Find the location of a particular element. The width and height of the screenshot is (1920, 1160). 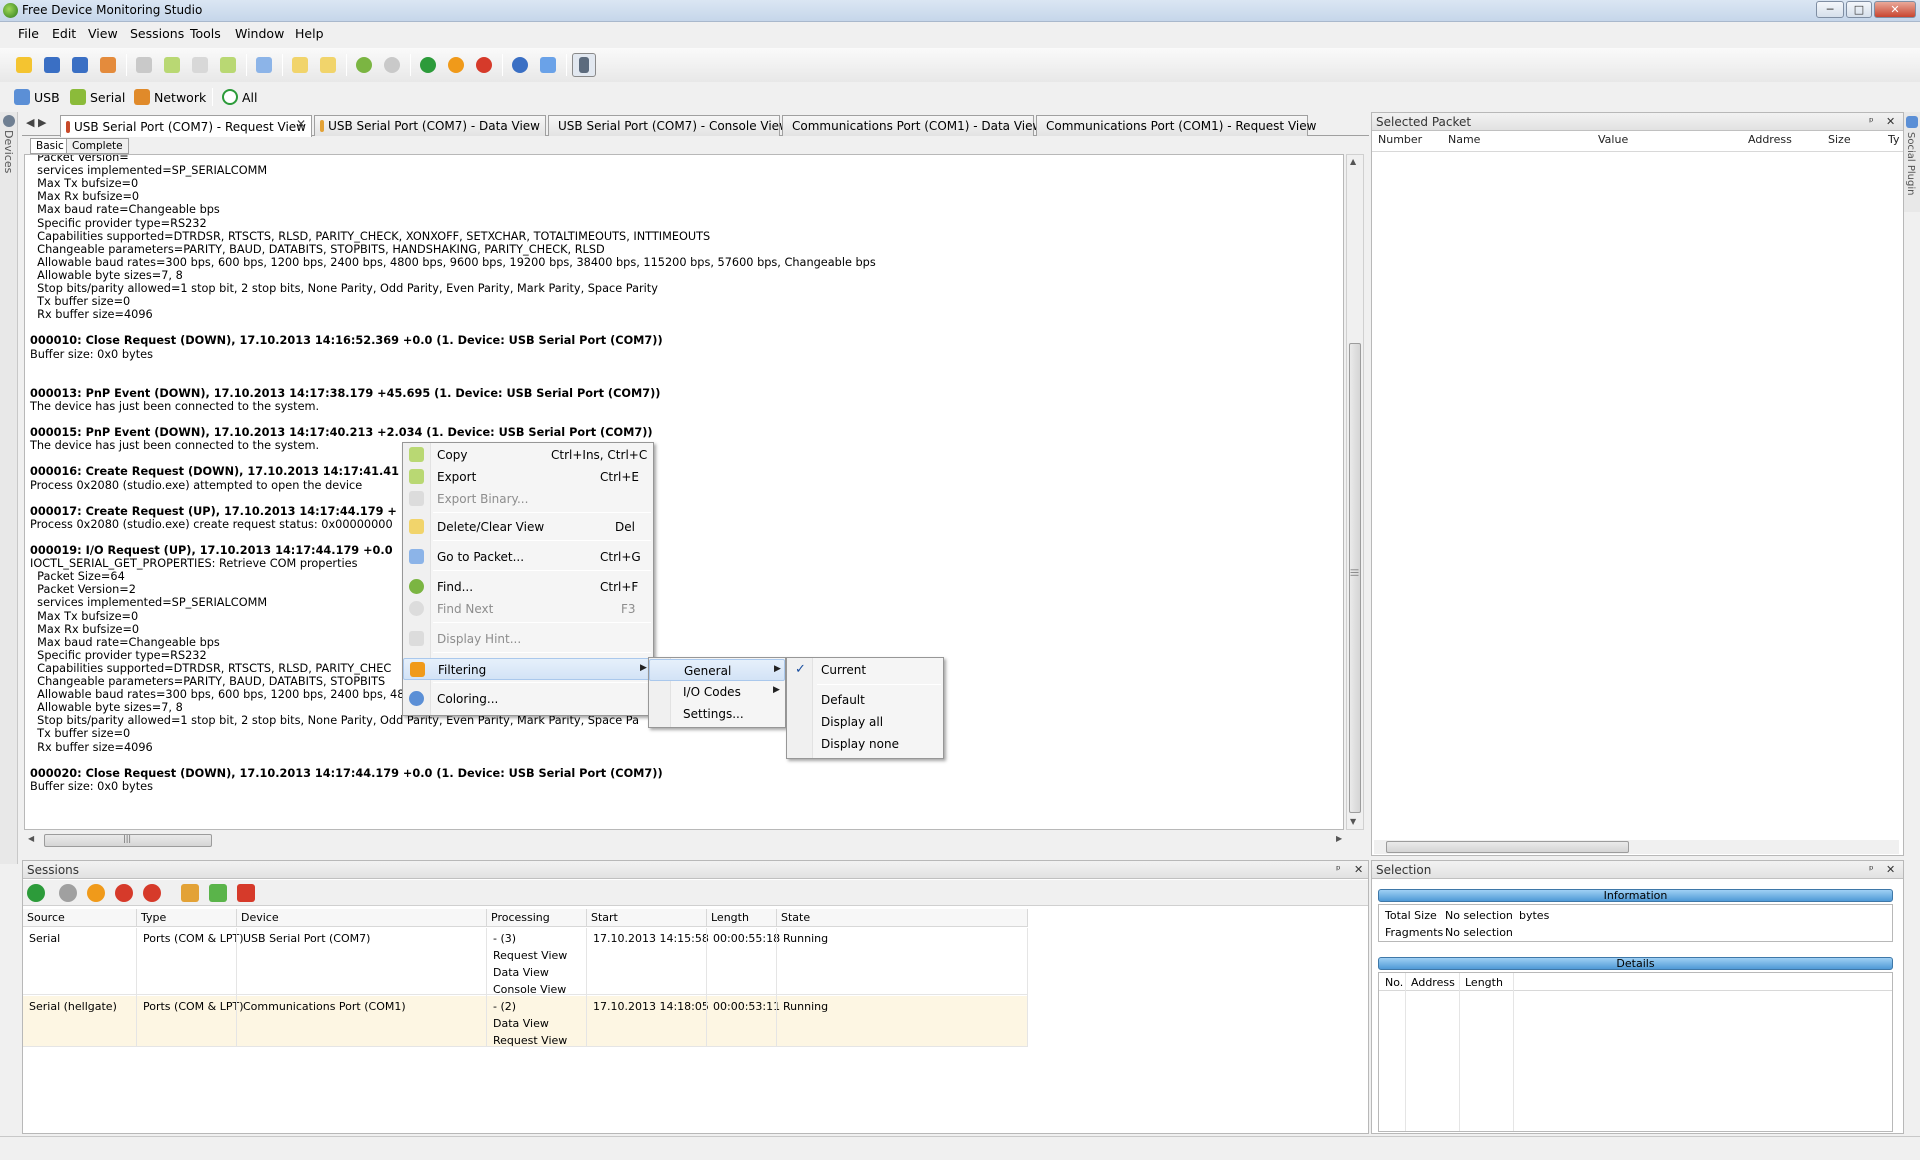

menu-file: File is located at coordinates (28, 33).